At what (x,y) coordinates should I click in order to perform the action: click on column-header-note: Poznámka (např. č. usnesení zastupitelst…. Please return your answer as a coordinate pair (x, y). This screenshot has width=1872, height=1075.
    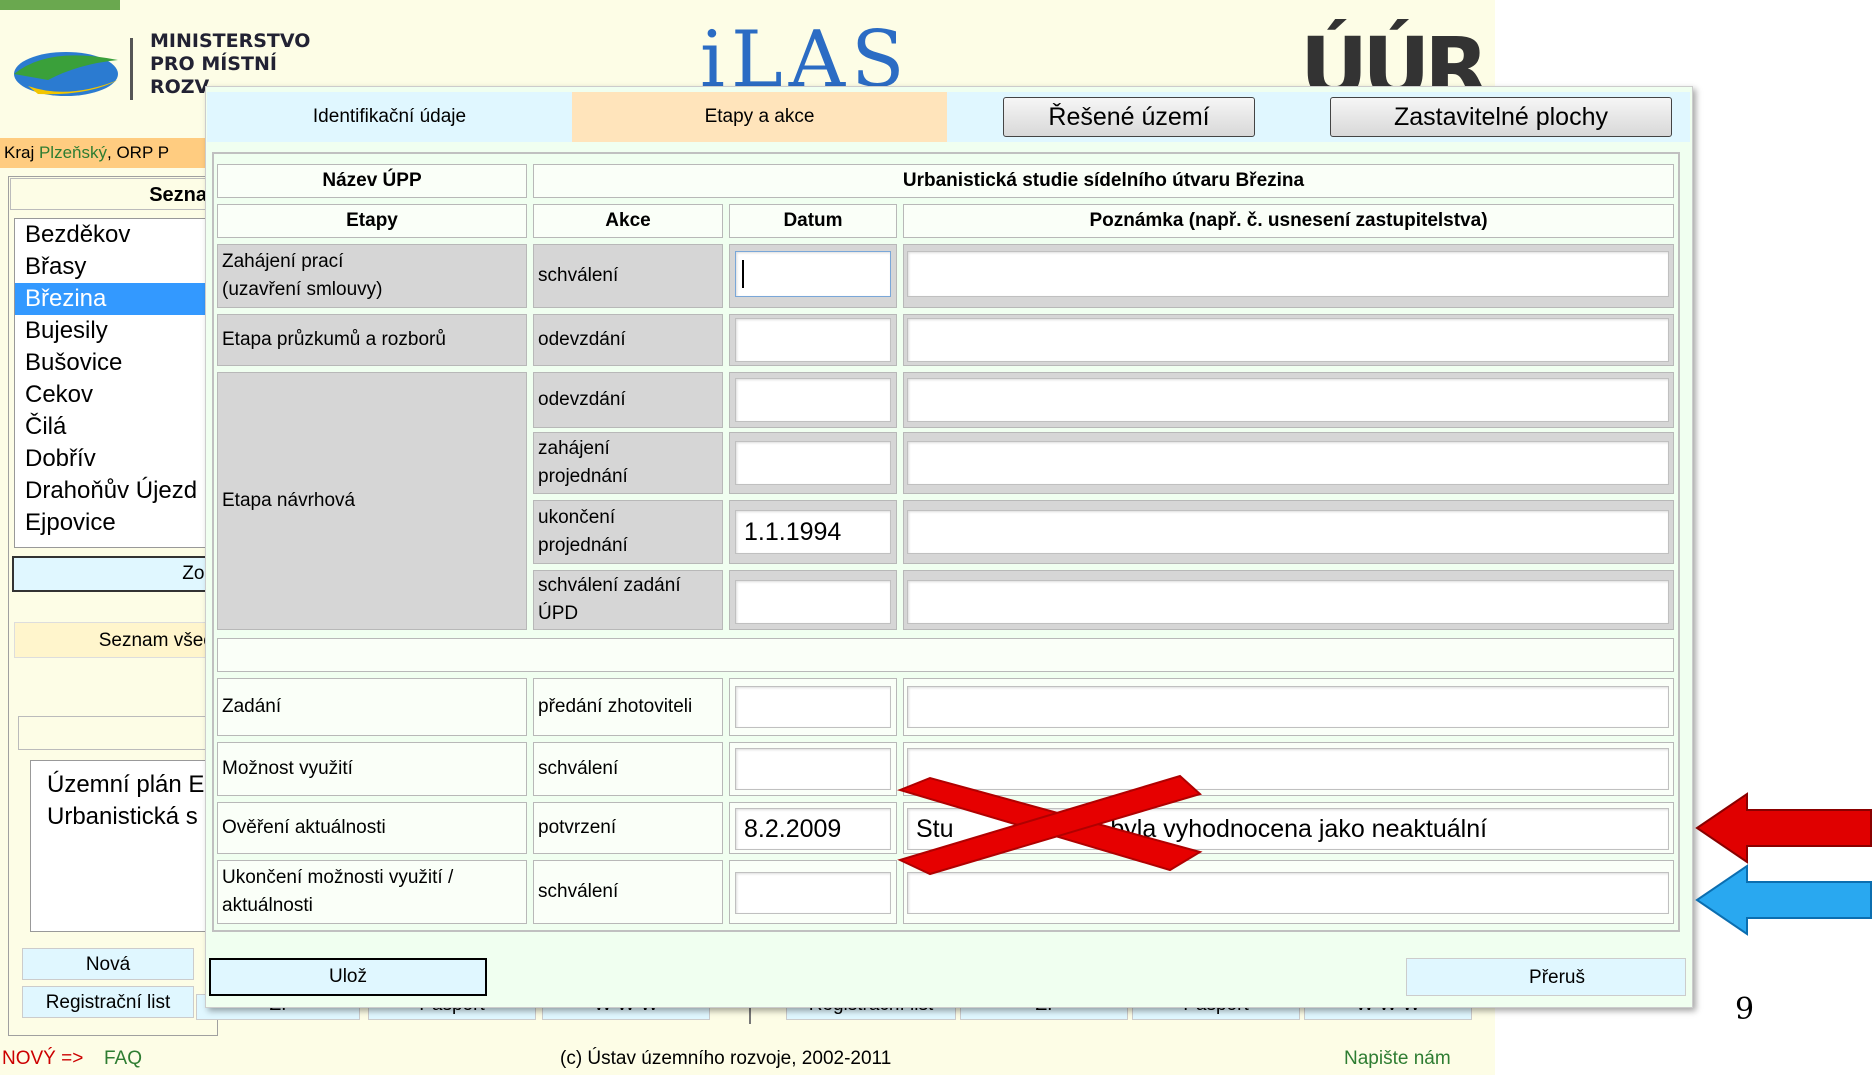
    Looking at the image, I should click on (1288, 221).